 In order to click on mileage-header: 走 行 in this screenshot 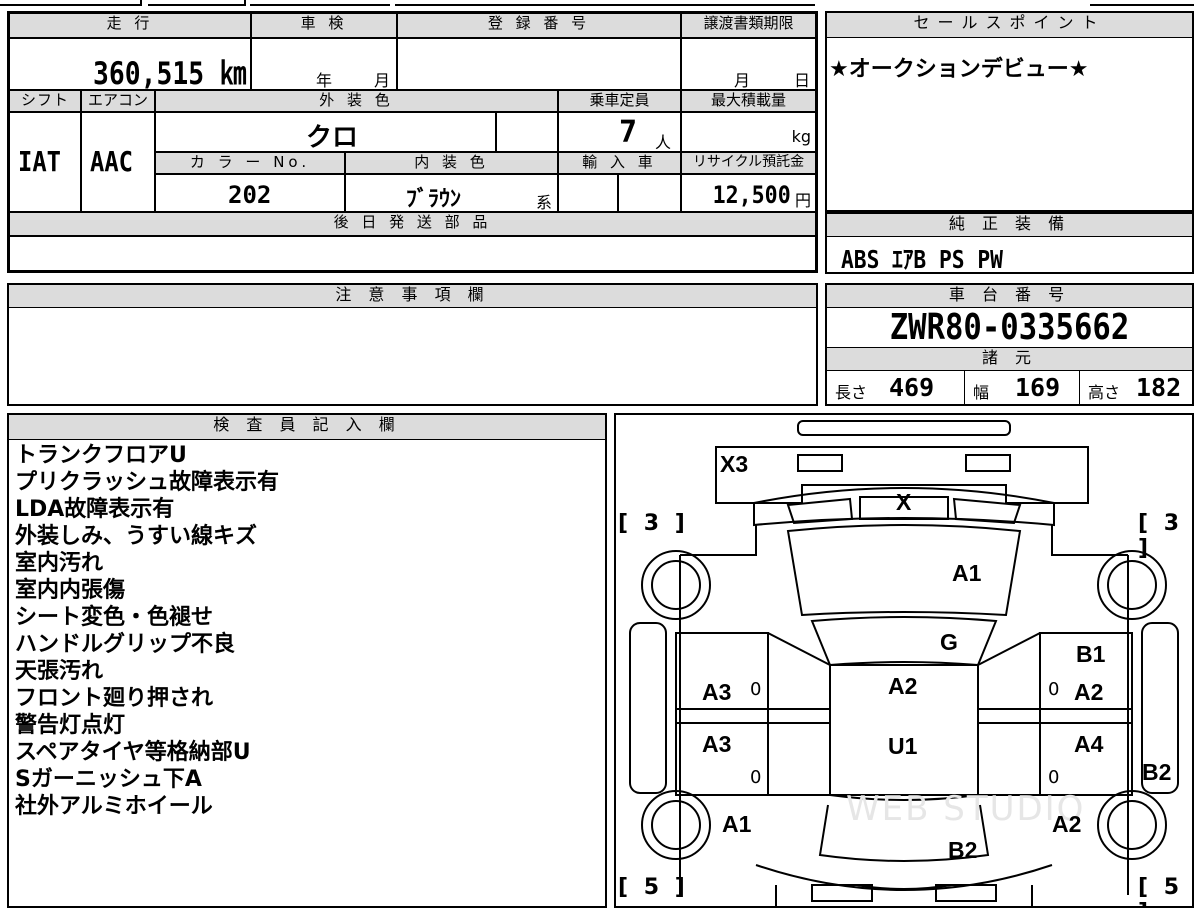, I will do `click(130, 25)`.